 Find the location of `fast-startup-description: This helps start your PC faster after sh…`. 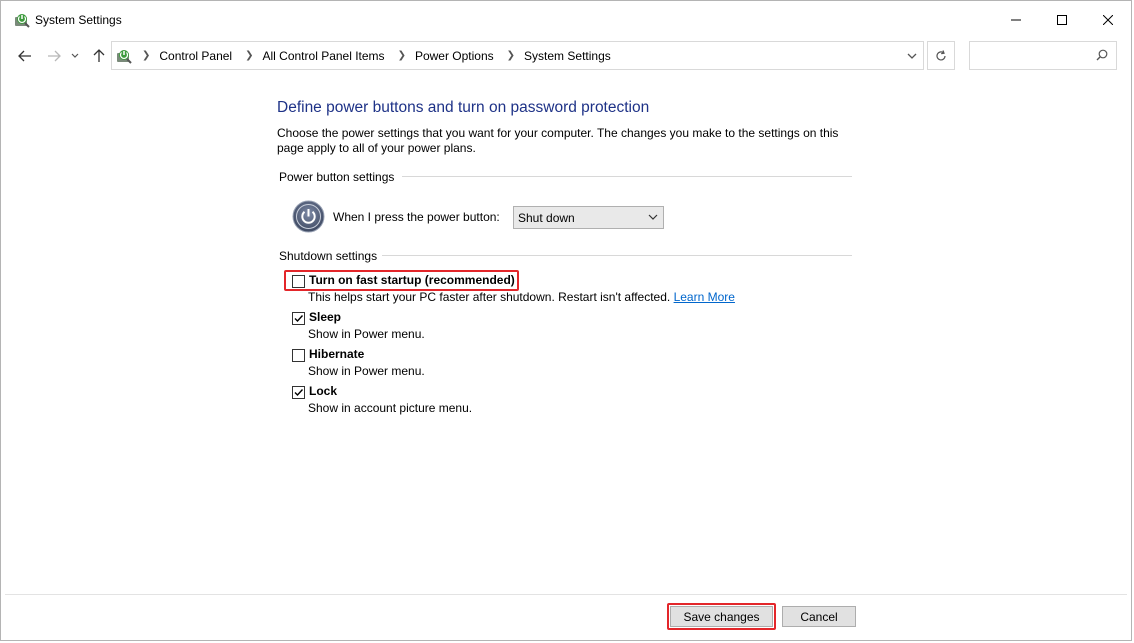

fast-startup-description: This helps start your PC faster after sh… is located at coordinates (521, 297).